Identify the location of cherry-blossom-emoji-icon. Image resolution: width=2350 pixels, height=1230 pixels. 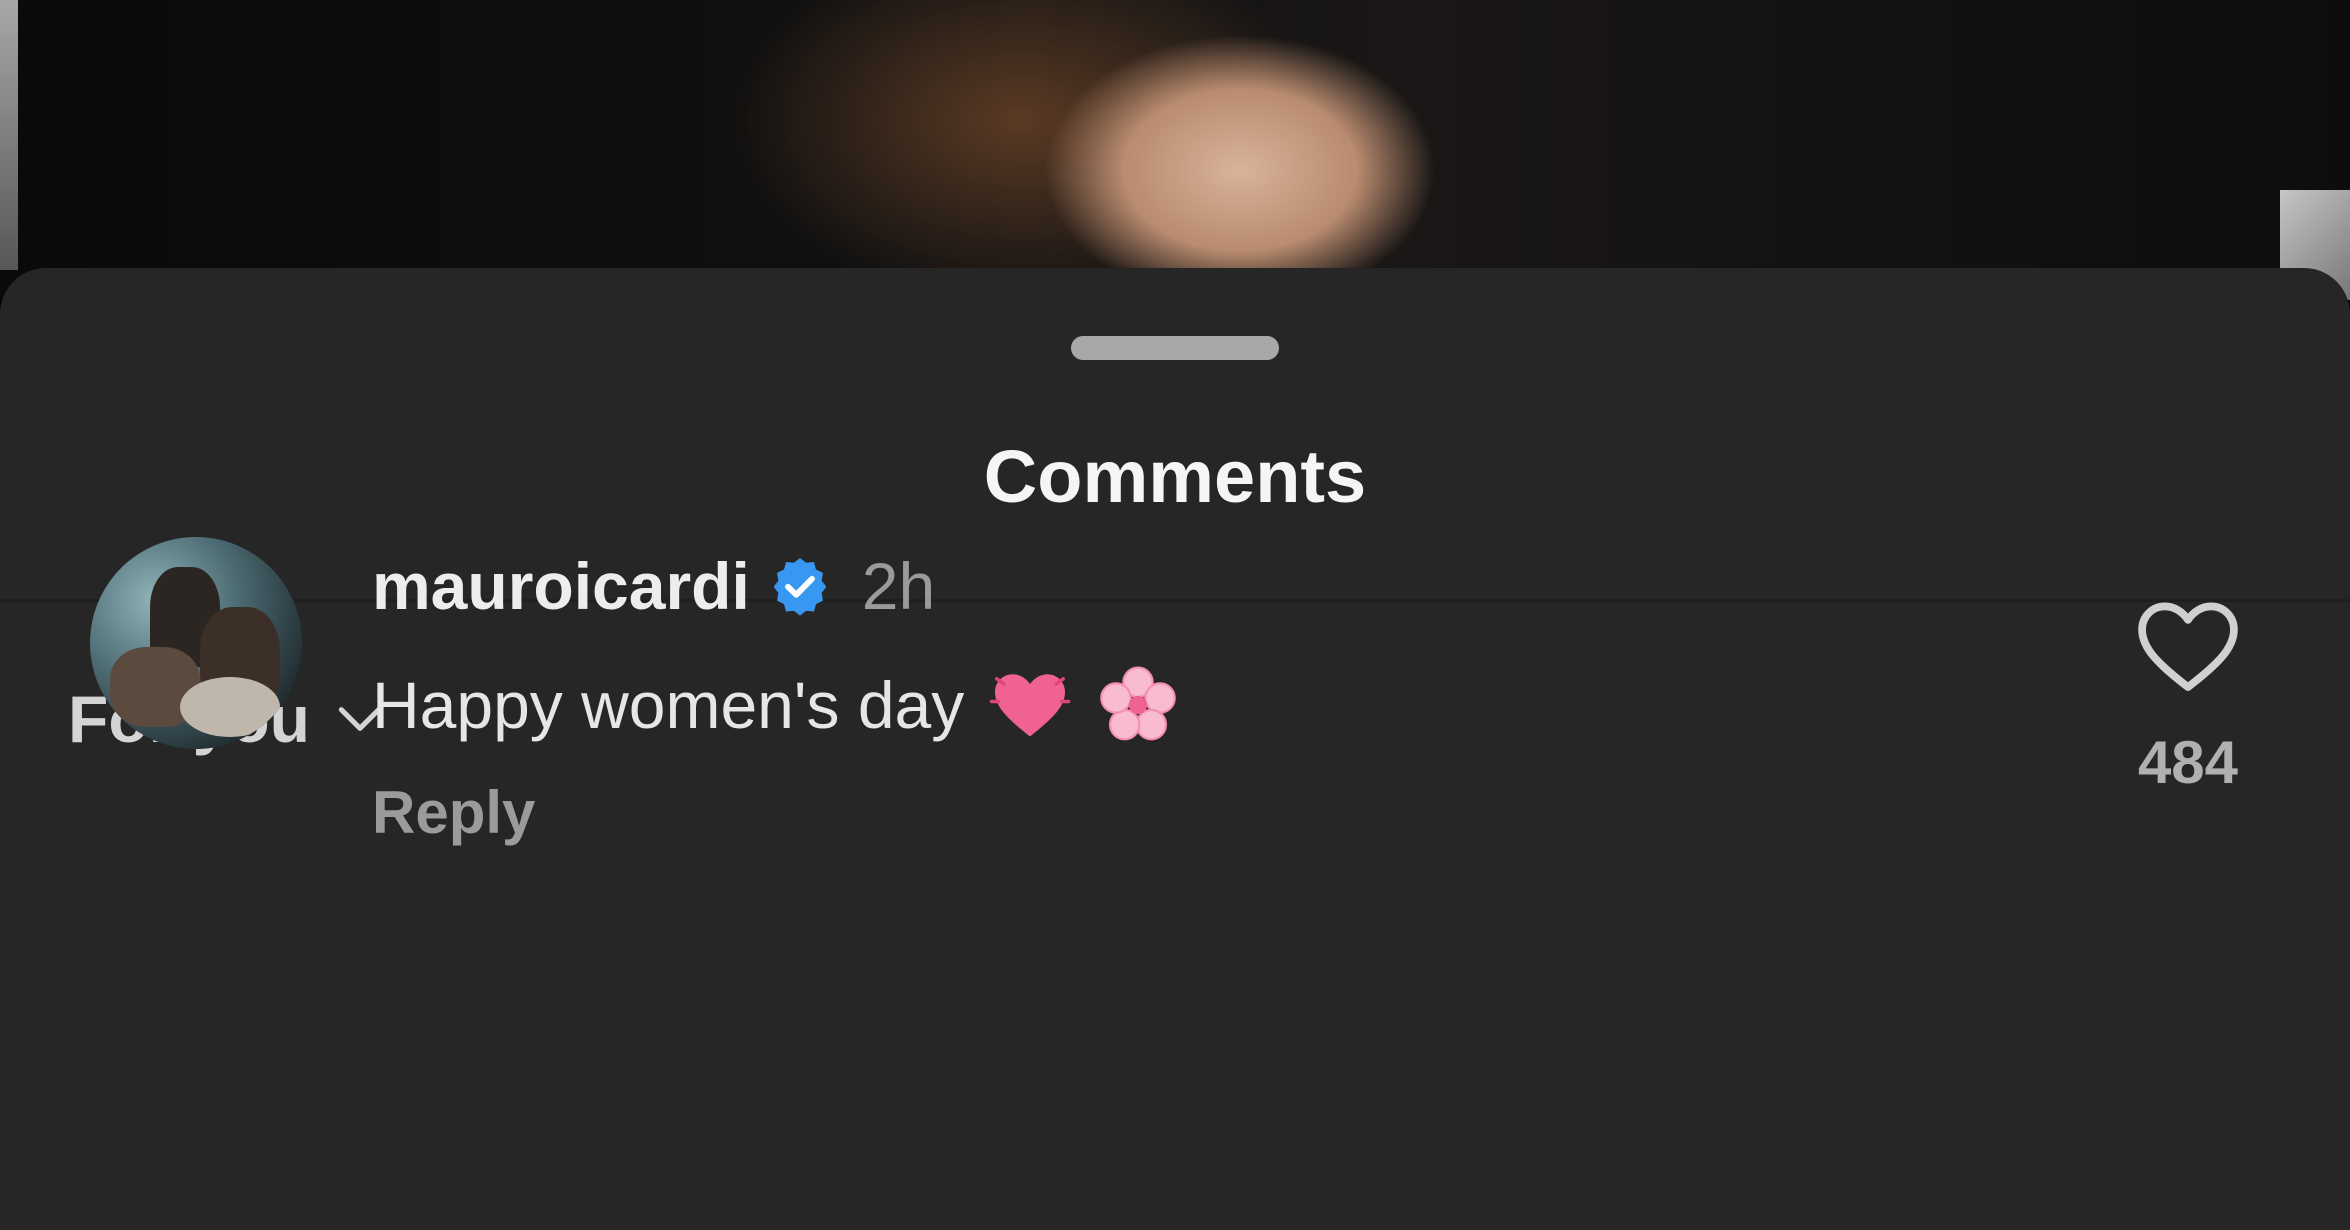
(1138, 703).